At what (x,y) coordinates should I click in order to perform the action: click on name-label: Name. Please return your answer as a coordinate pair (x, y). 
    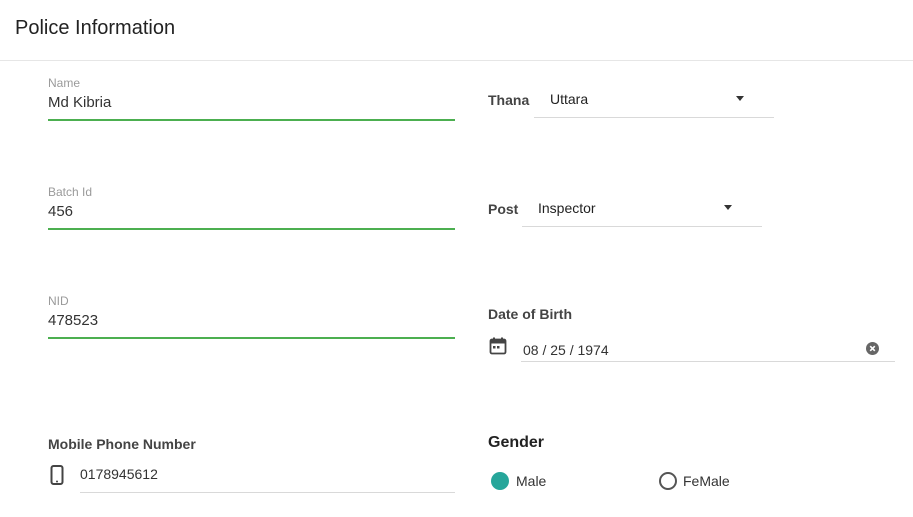
    Looking at the image, I should click on (64, 83).